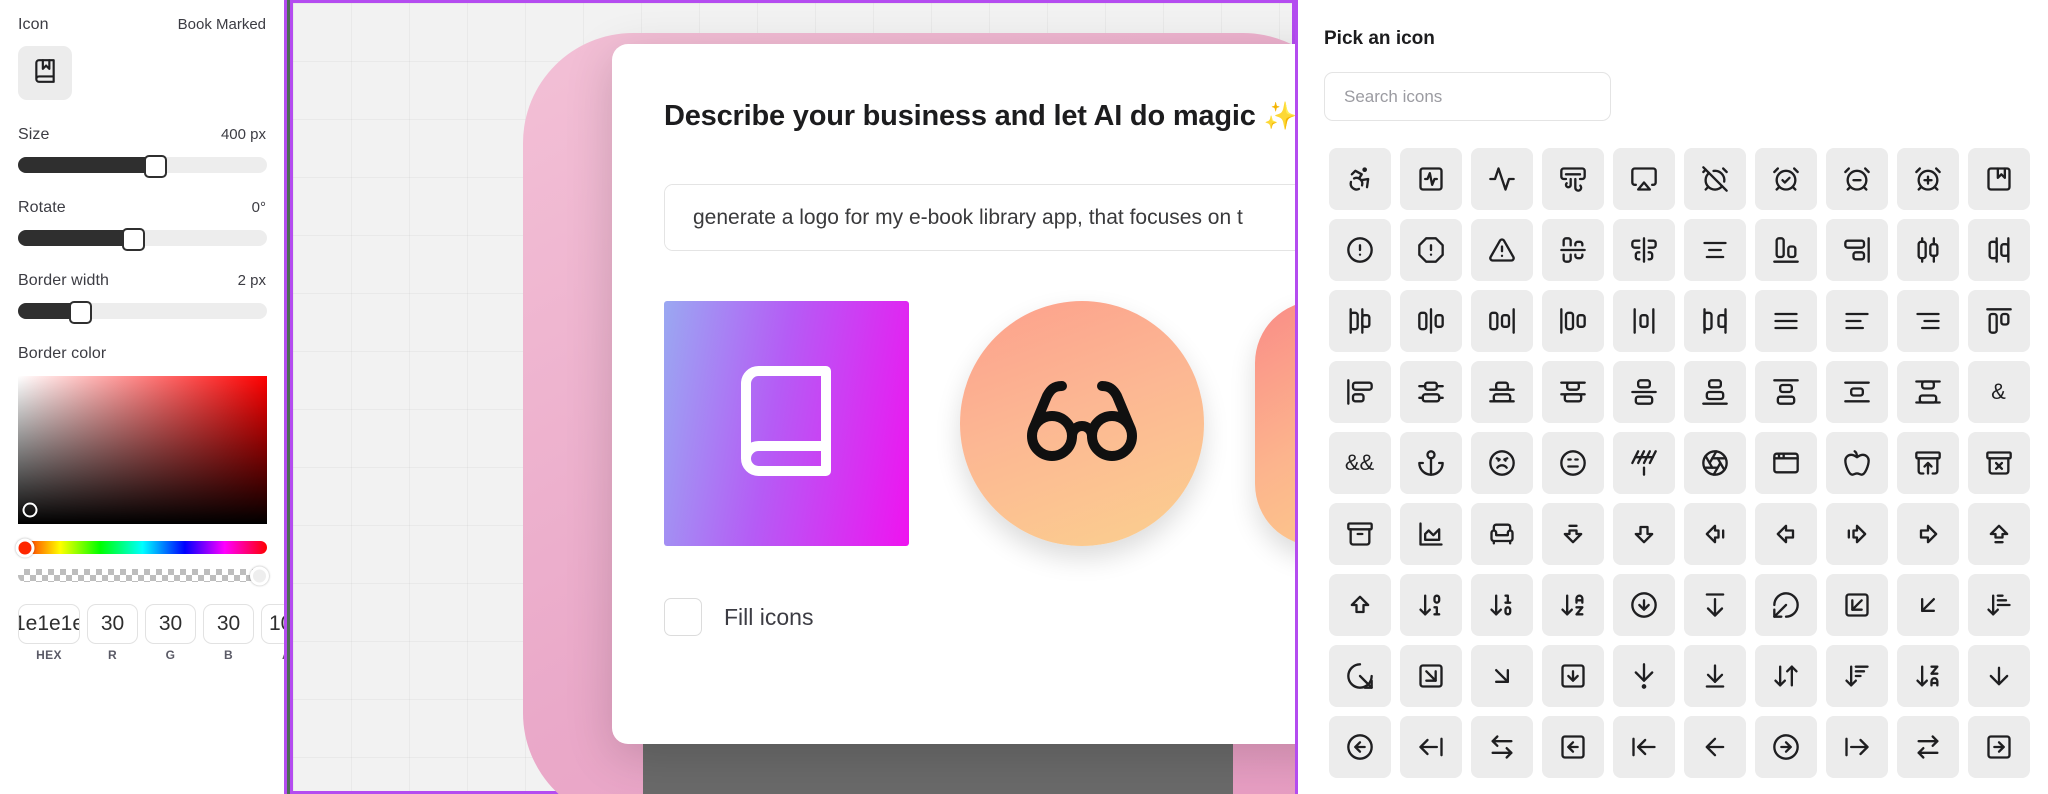 Image resolution: width=2048 pixels, height=794 pixels. Describe the element at coordinates (1501, 320) in the screenshot. I see `icon-cell-align-horizontal-justify-end` at that location.